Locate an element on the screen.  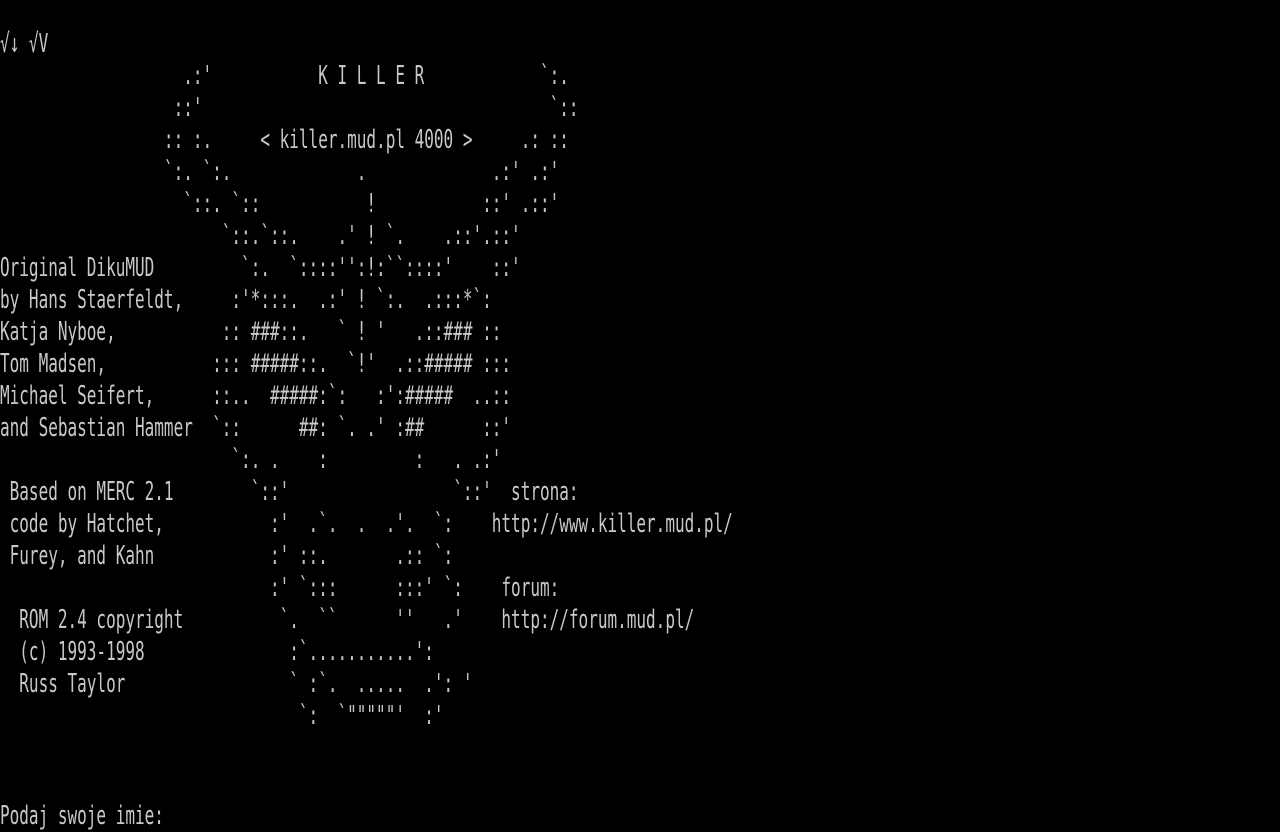
ascii-art-line: Furey, and Kahn :' ::. .:: `: is located at coordinates (227, 556).